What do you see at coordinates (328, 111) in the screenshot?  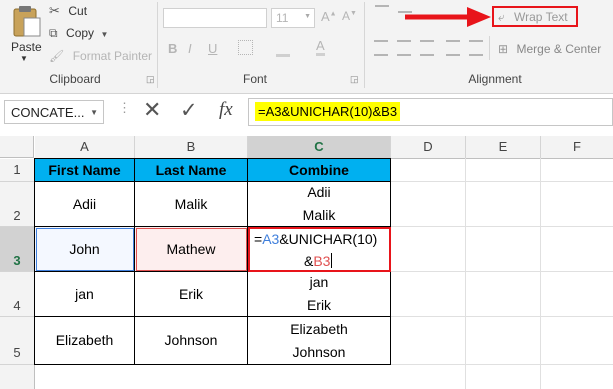 I see `formula-text: =A3&UNICHAR(10)&B3` at bounding box center [328, 111].